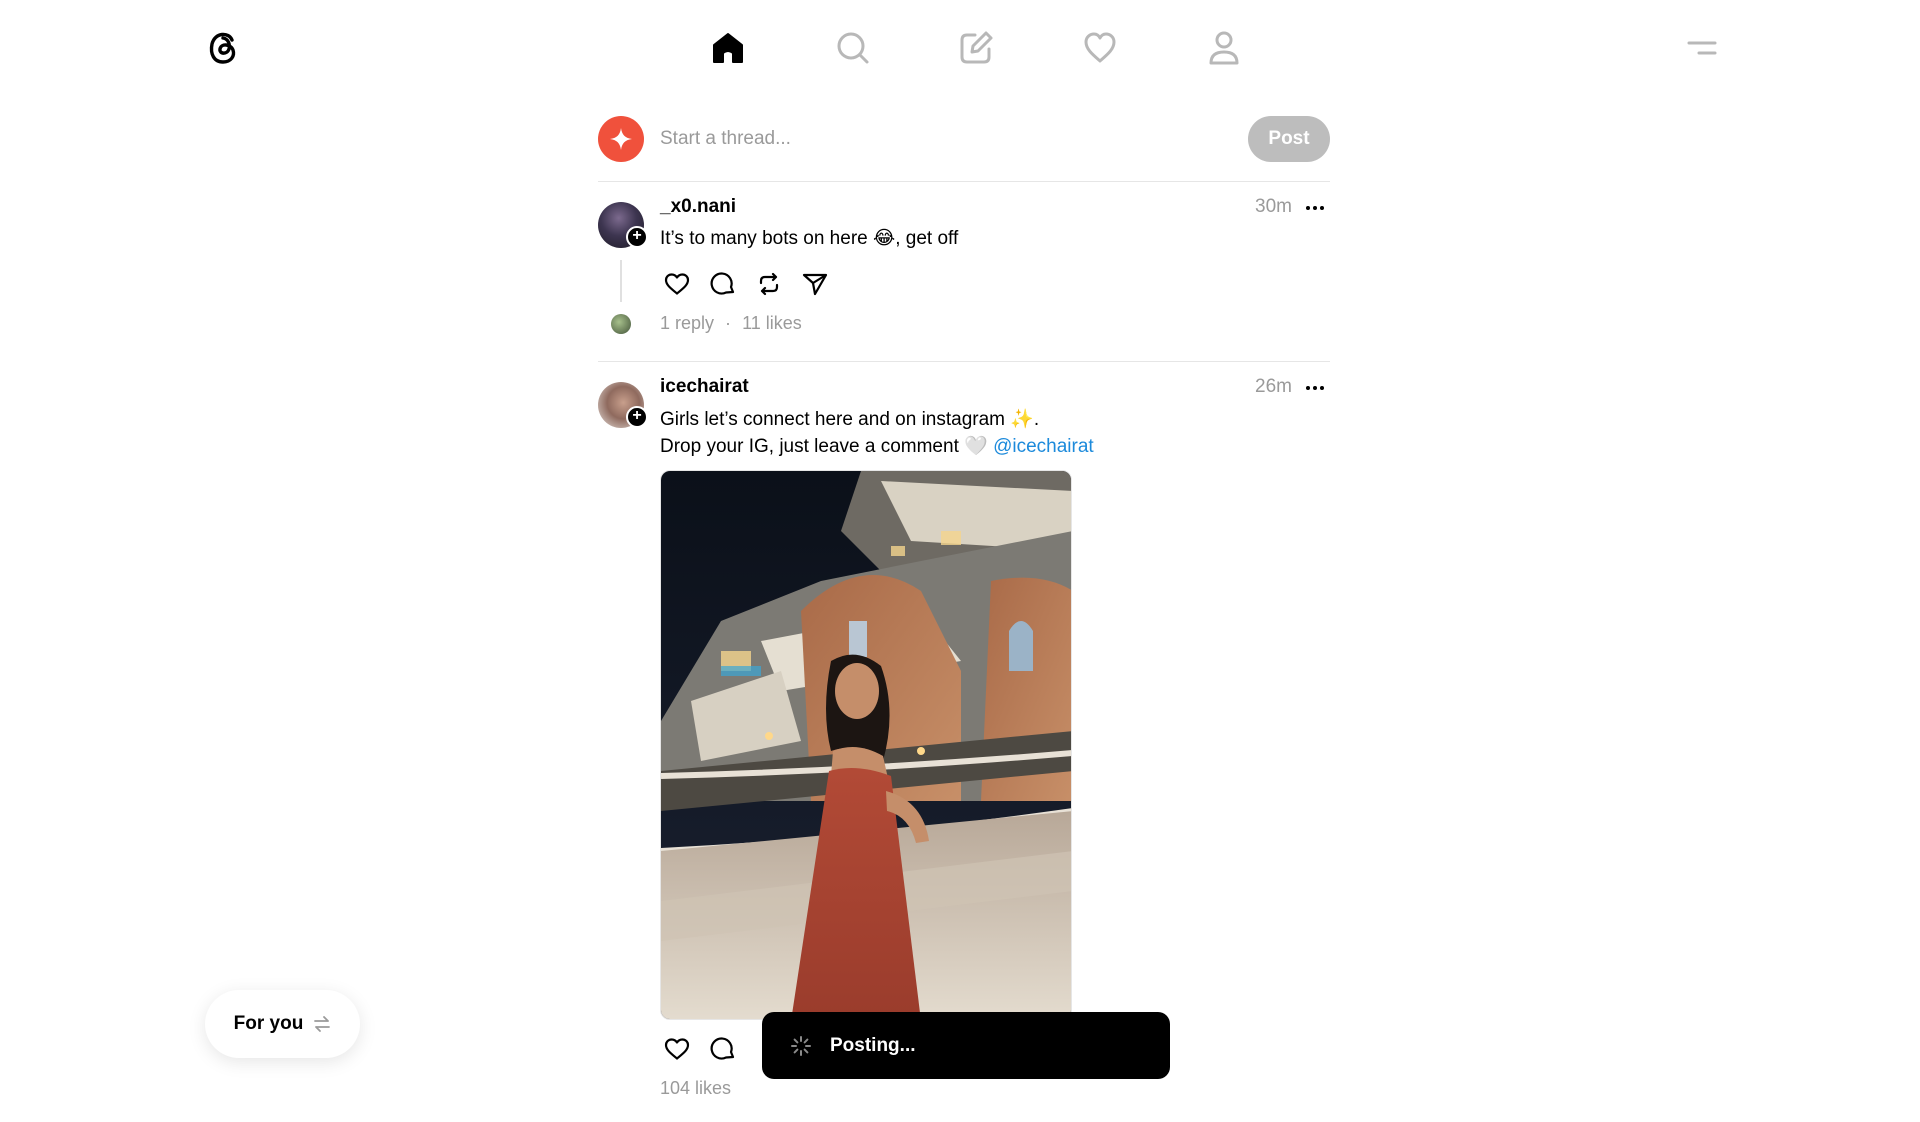  Describe the element at coordinates (809, 238) in the screenshot. I see `post-text: It’s to many bots on here 😂, get off` at that location.